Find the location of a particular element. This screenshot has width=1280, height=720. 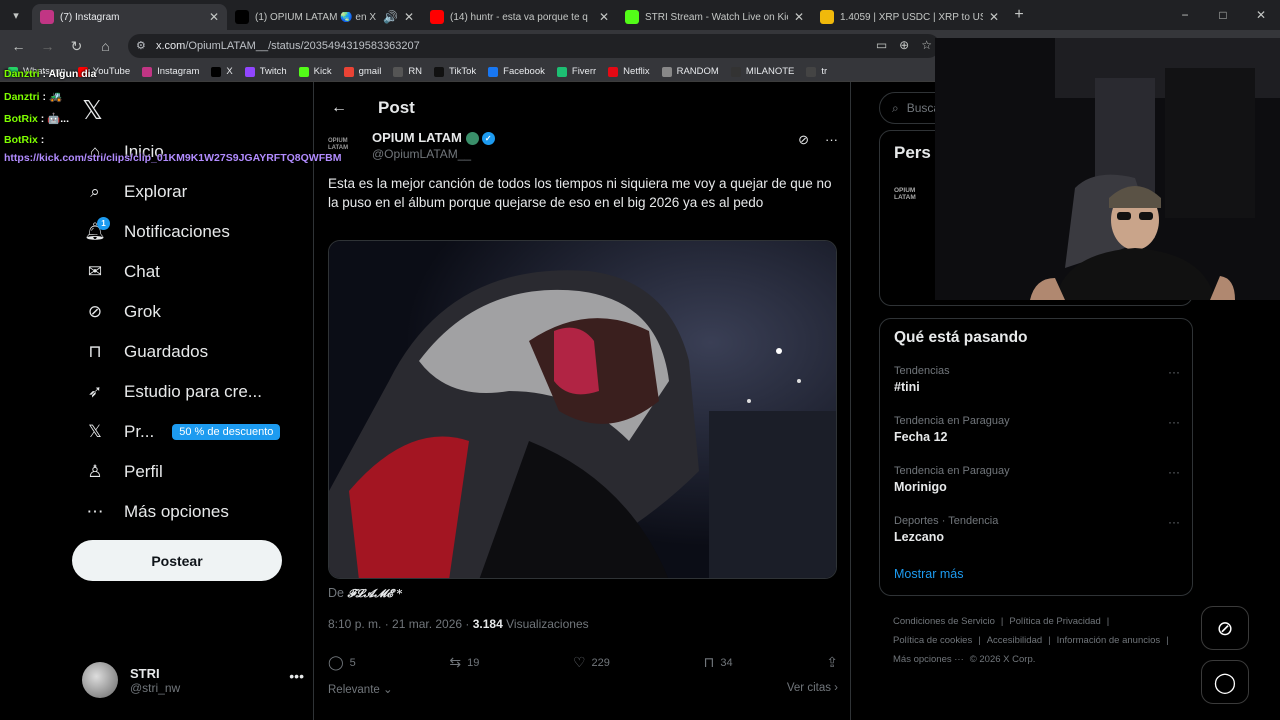

grok-fab-button: ⊘ is located at coordinates (1225, 628).